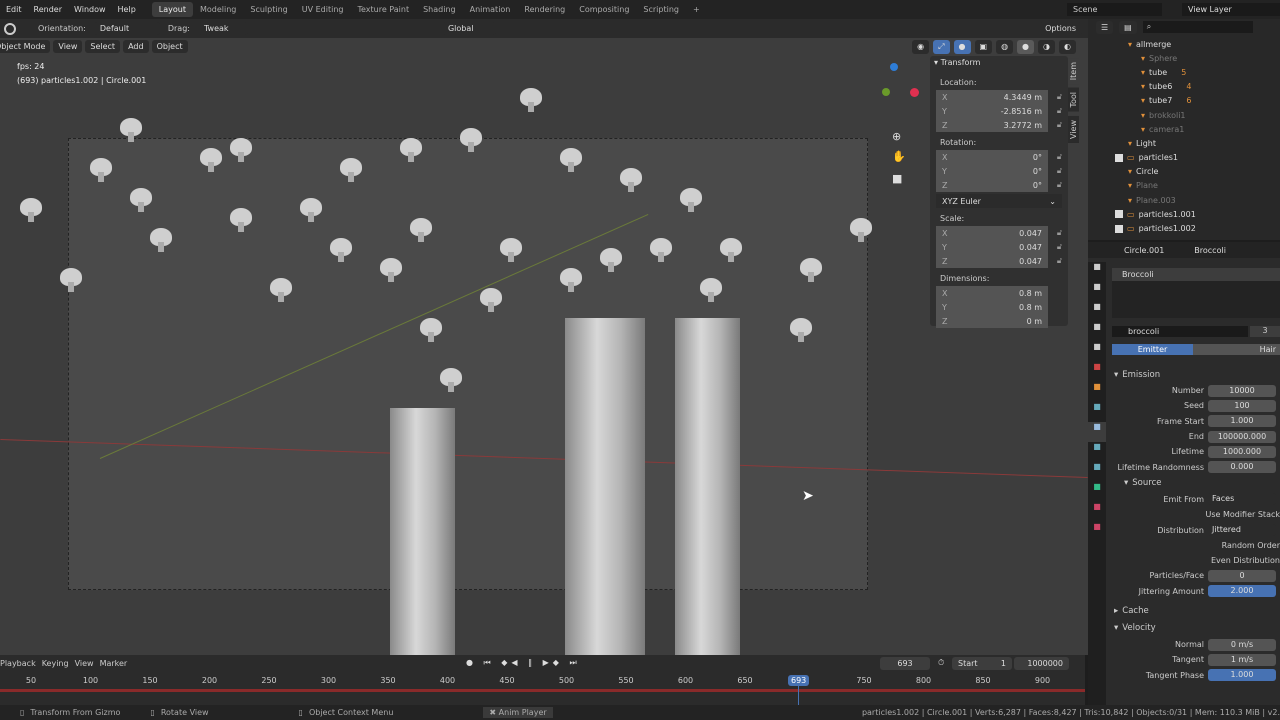 This screenshot has width=1280, height=720. Describe the element at coordinates (1242, 530) in the screenshot. I see `distribution-dropdown: Jittered` at that location.